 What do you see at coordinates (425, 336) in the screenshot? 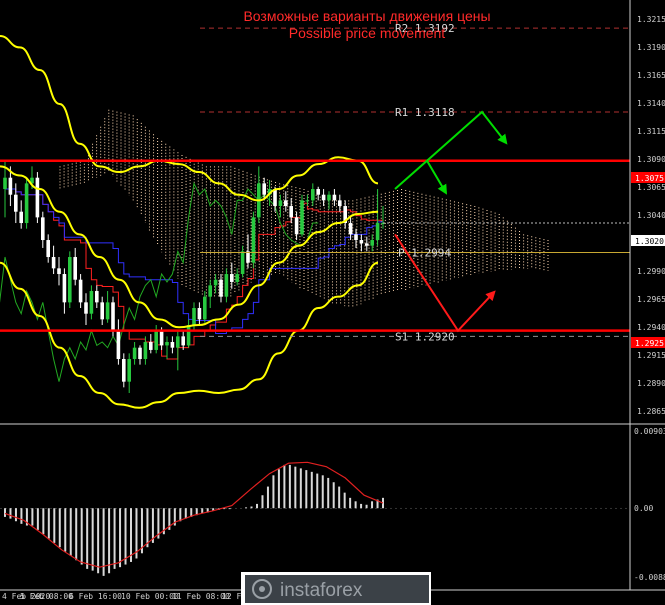
I see `pivot-label-s1: S1 1.2920` at bounding box center [425, 336].